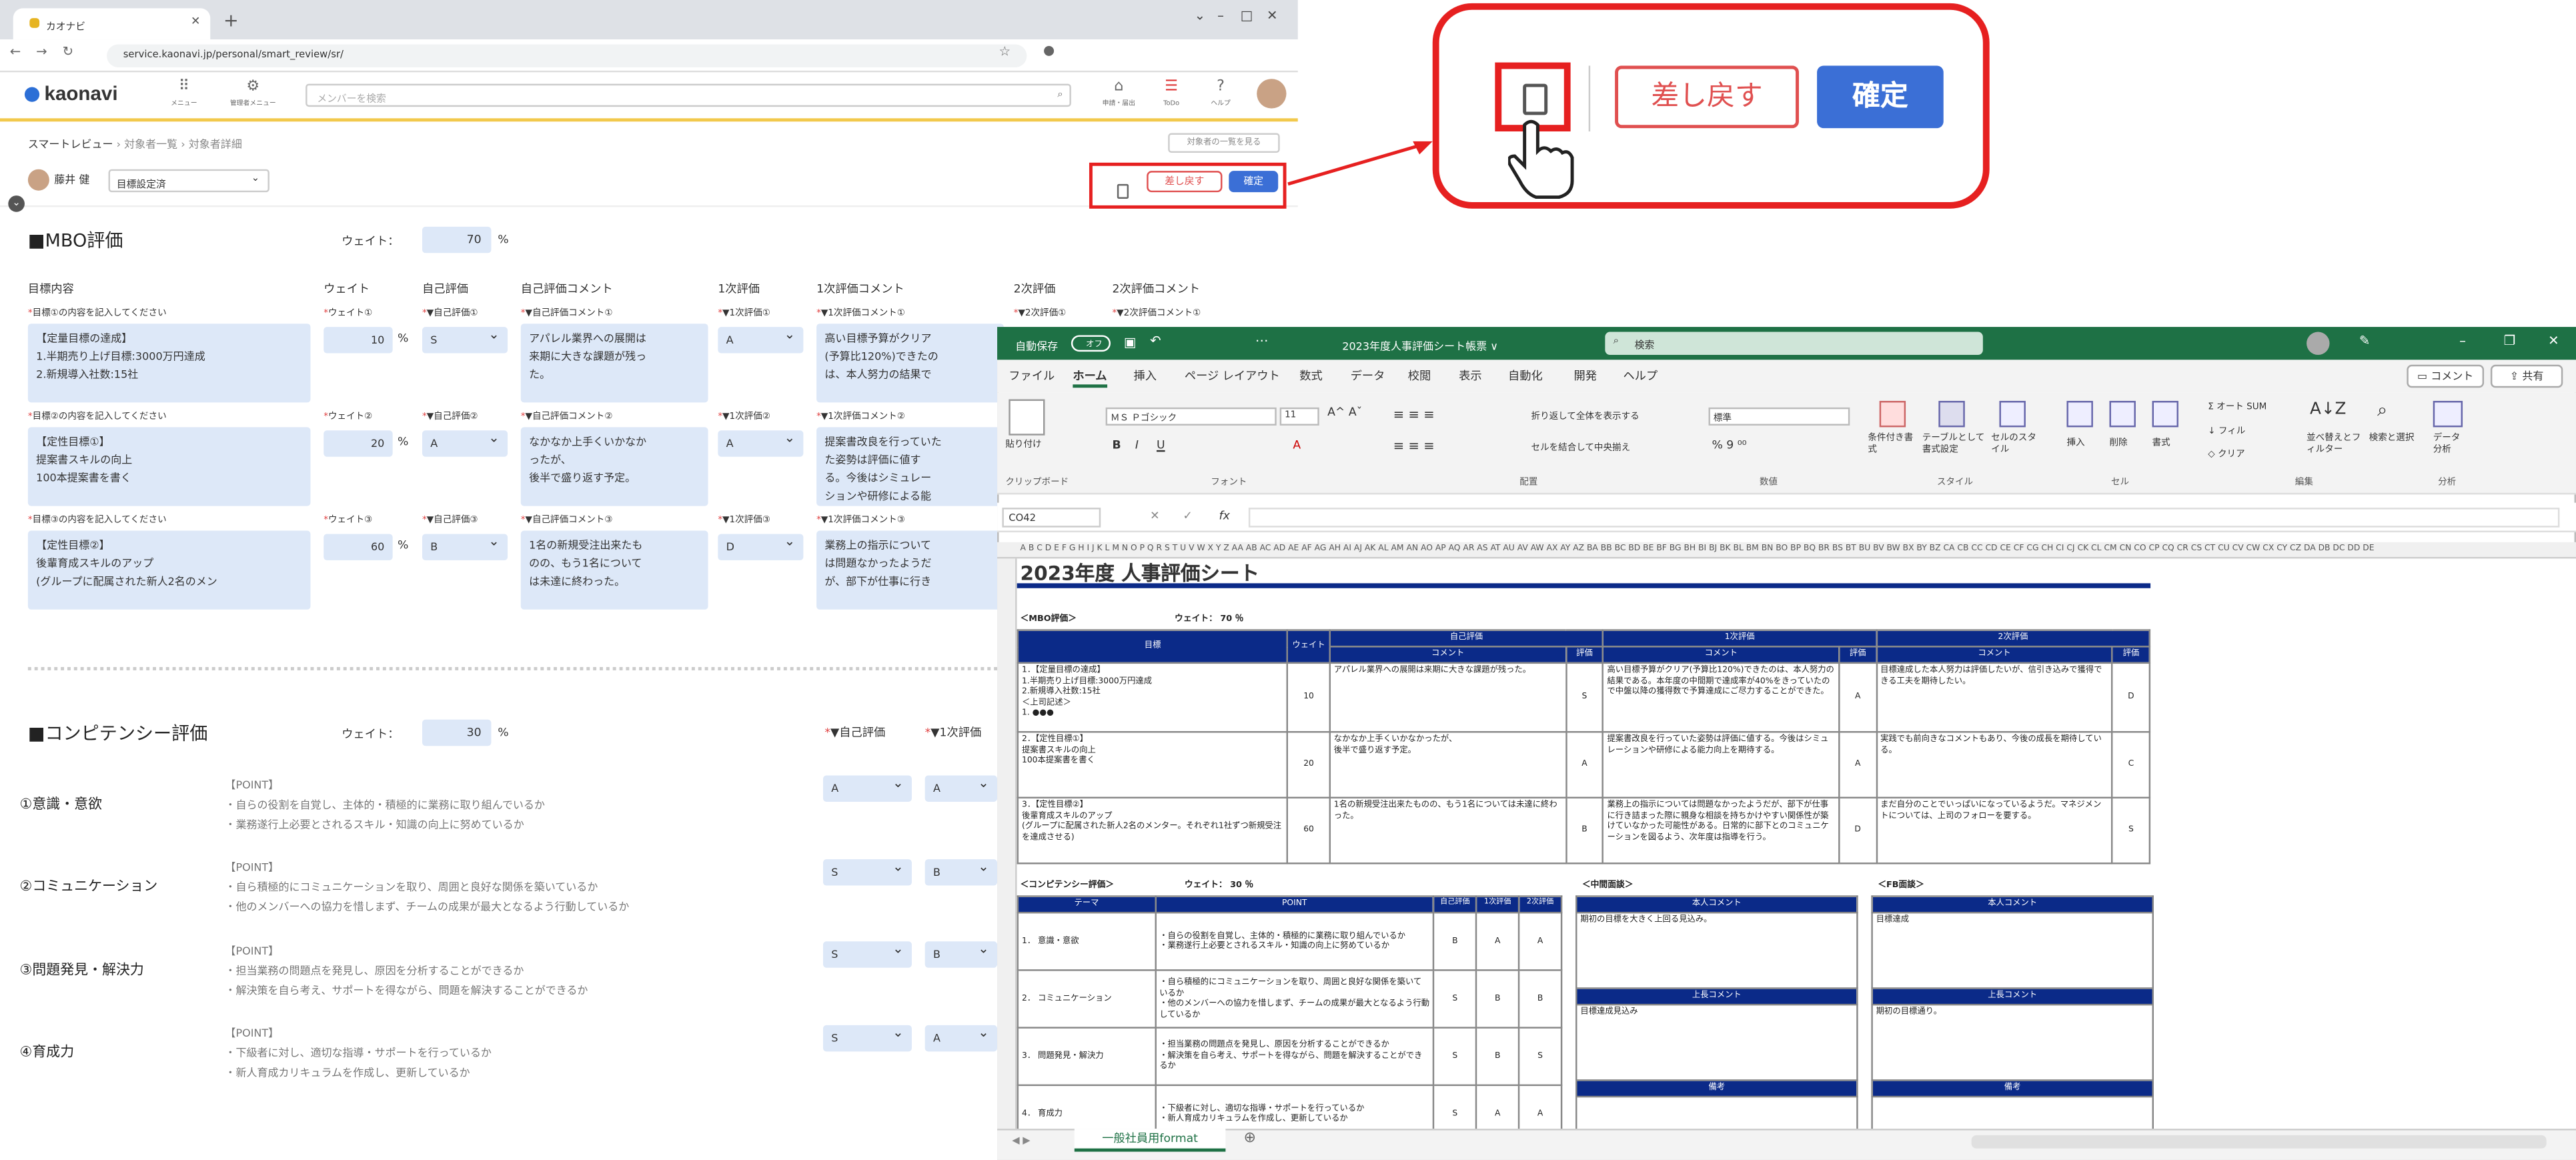 The height and width of the screenshot is (1160, 2576). Describe the element at coordinates (1584, 765) in the screenshot. I see `cell-self: A` at that location.